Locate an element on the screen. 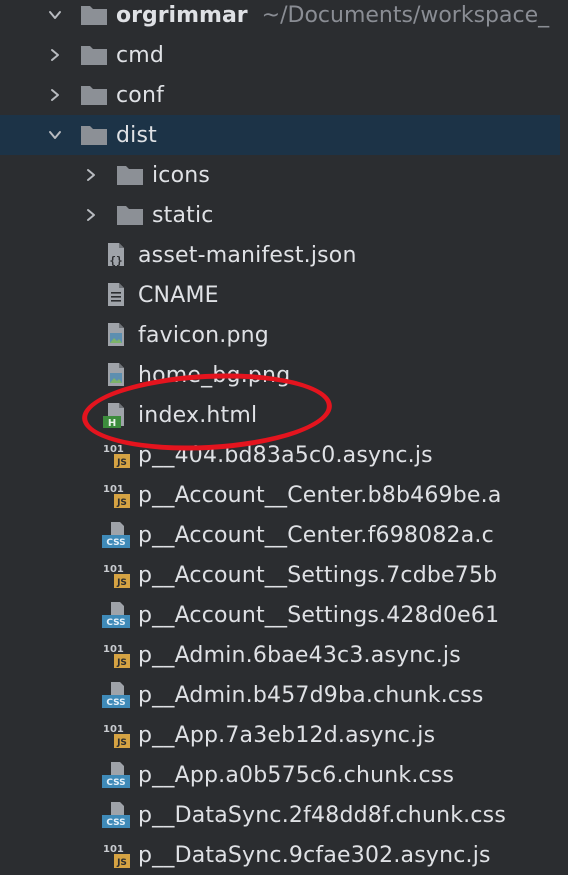 The height and width of the screenshot is (875, 568). tree-item-label: favicon.png is located at coordinates (203, 335).